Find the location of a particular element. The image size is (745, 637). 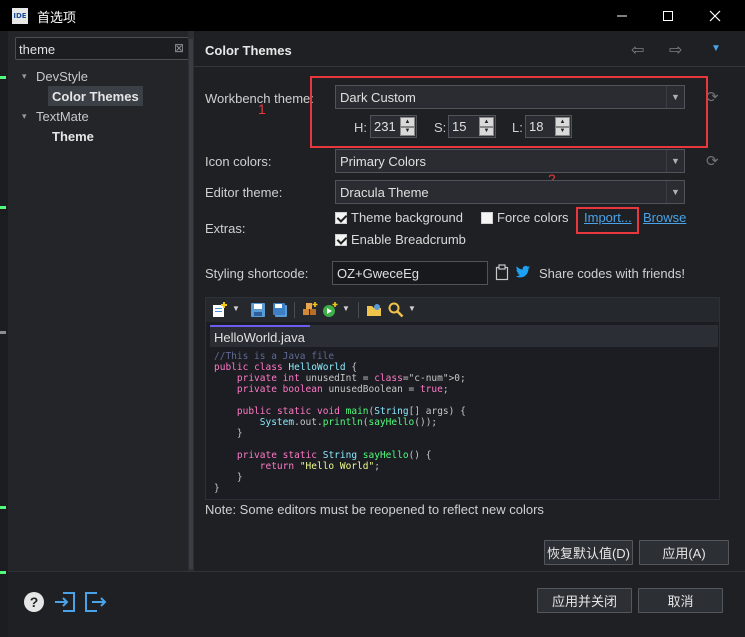

cancel-label: 取消 is located at coordinates (680, 601).